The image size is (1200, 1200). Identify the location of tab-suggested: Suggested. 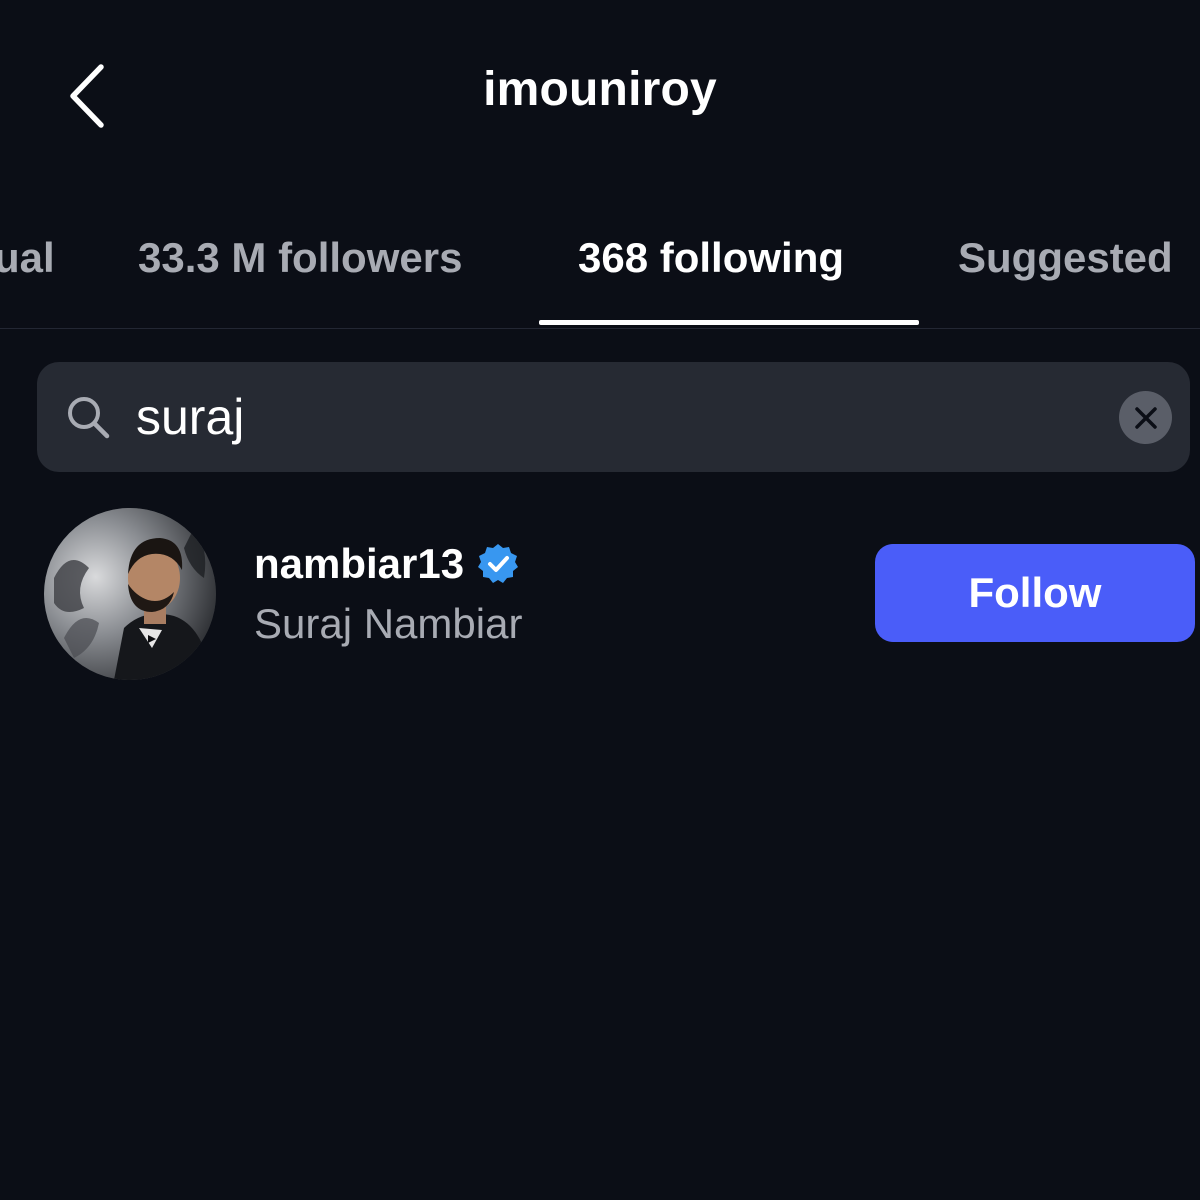
(1065, 258).